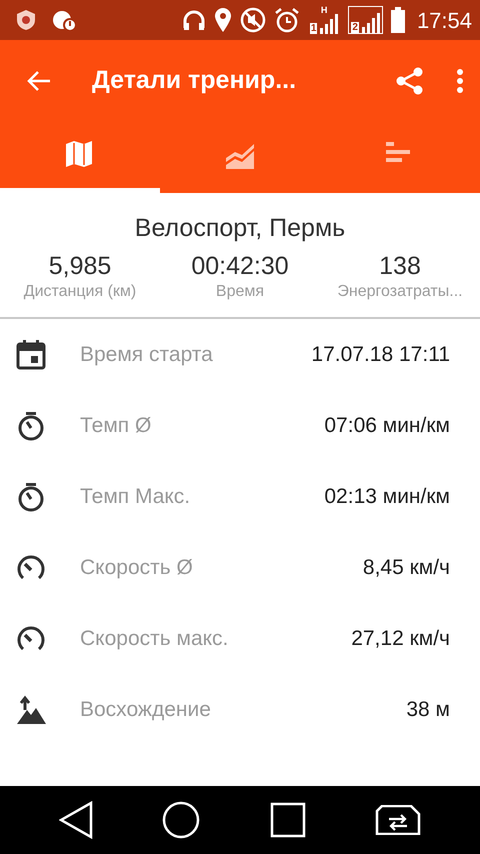 Image resolution: width=480 pixels, height=854 pixels. I want to click on alert-icon, so click(64, 20).